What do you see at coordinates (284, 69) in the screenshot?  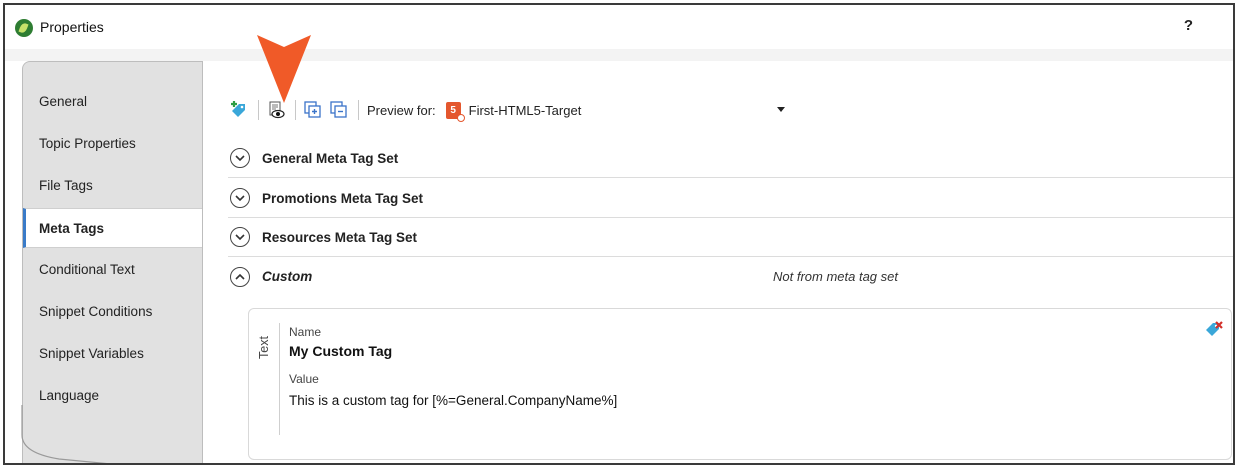 I see `annotation-arrow-icon` at bounding box center [284, 69].